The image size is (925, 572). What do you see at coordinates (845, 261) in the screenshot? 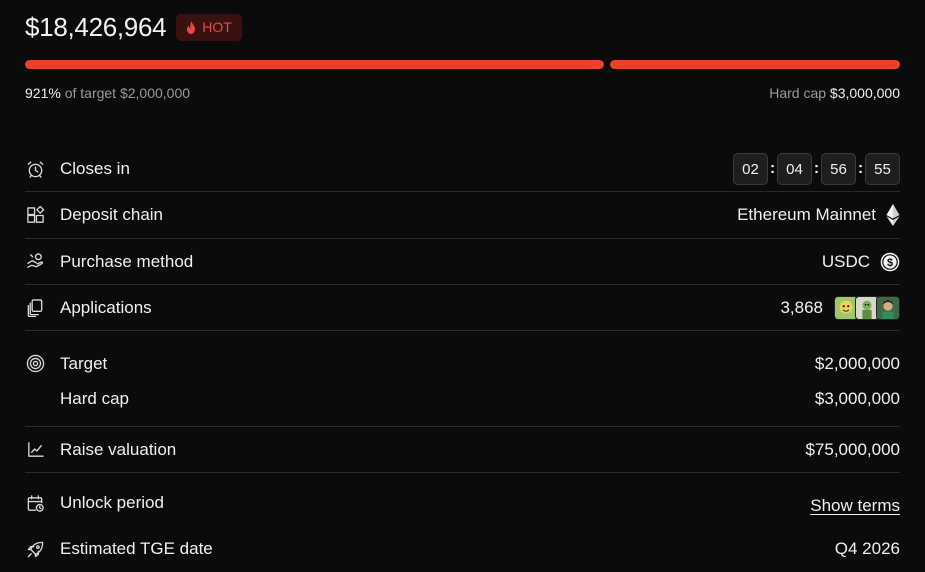
I see `purchase-method-value: USDC` at bounding box center [845, 261].